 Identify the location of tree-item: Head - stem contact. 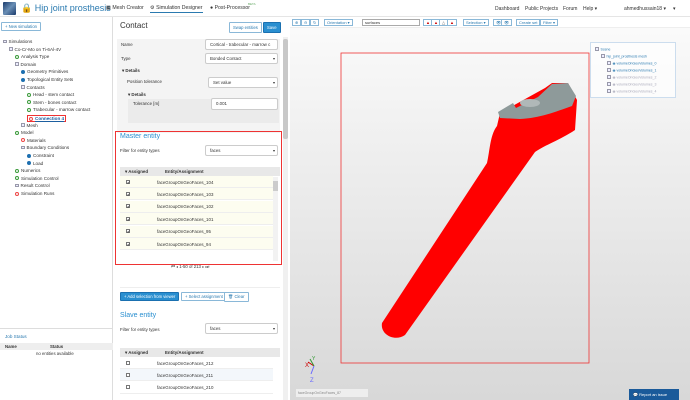
(50, 94).